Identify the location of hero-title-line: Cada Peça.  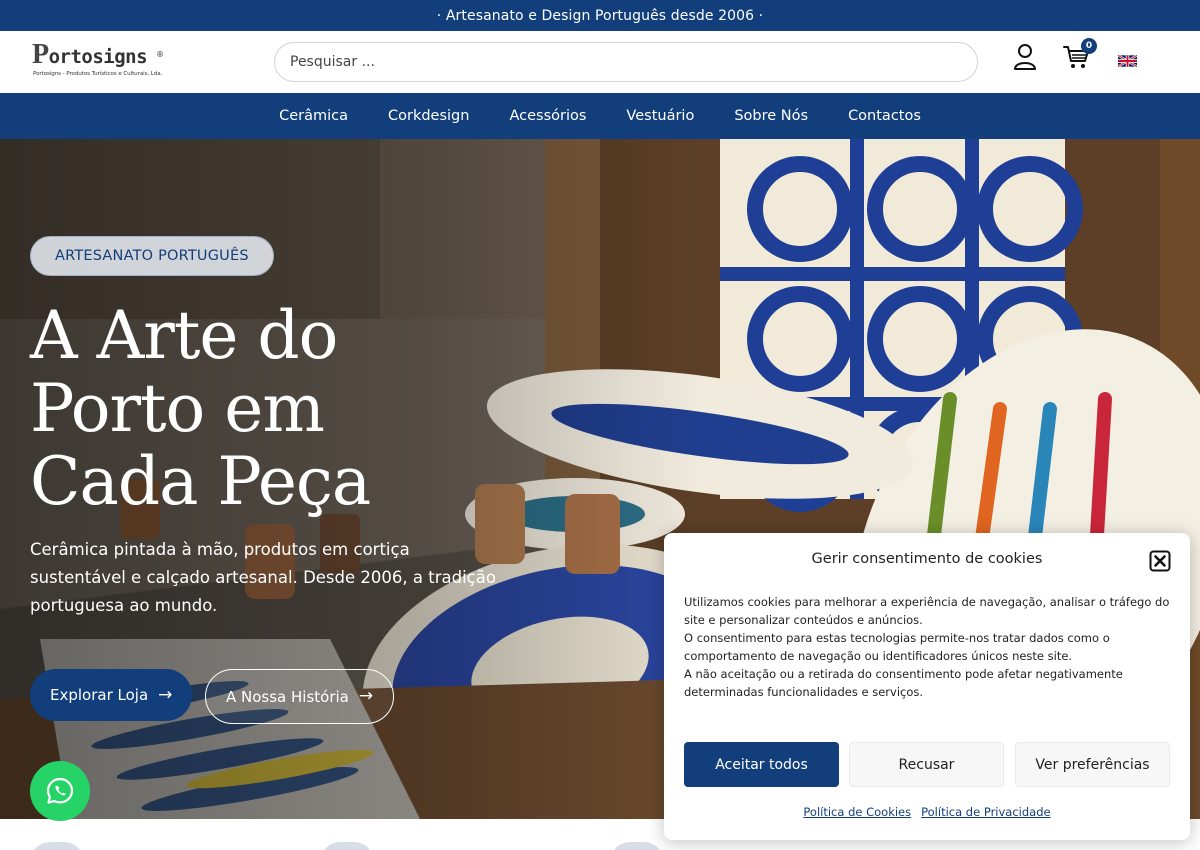
(200, 481).